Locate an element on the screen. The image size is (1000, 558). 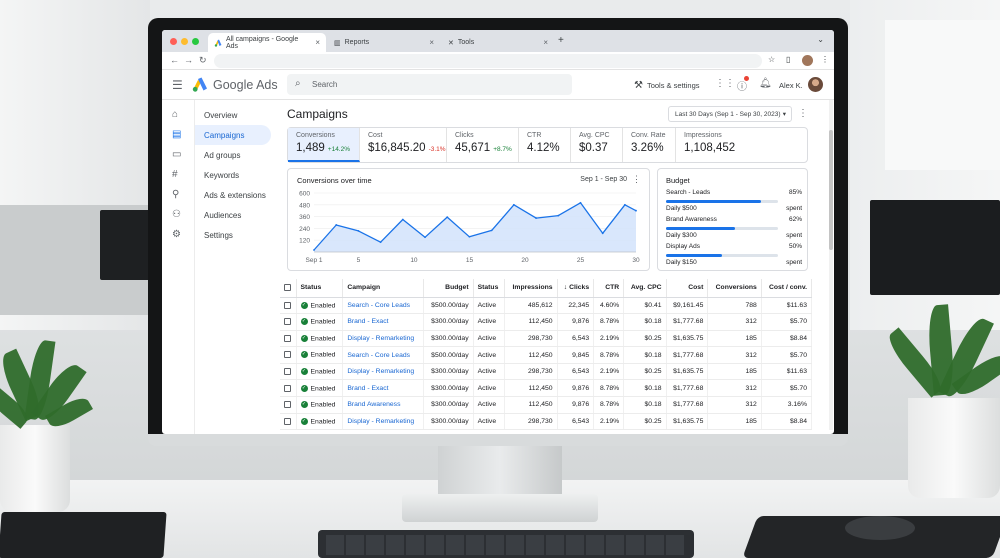
sidebar-item-settings: Settings is located at coordinates (233, 235).